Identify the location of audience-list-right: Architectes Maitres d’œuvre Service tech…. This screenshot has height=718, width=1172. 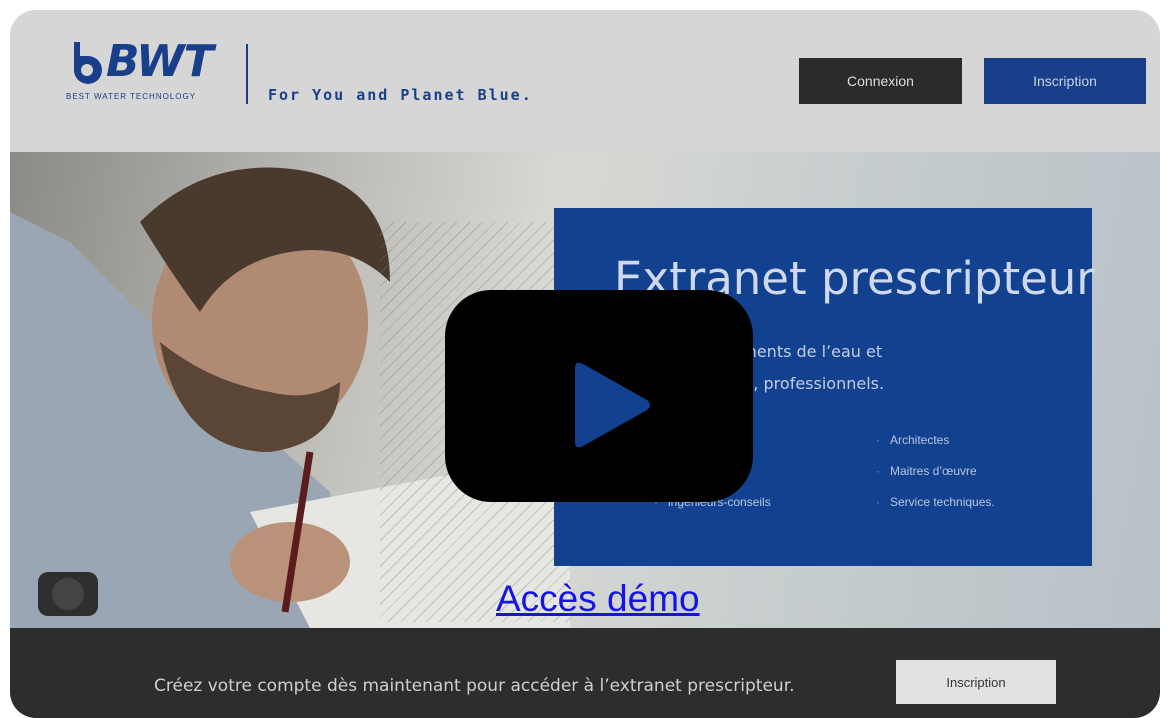
(935, 478).